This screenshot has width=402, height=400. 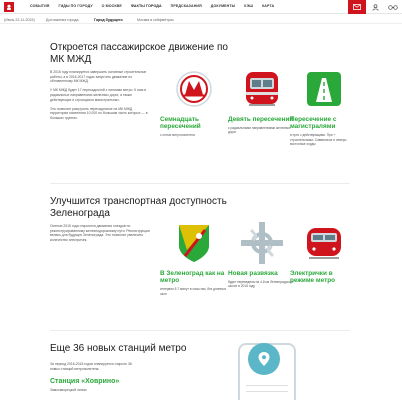 What do you see at coordinates (261, 119) in the screenshot?
I see `feature-title: Девять пересечений` at bounding box center [261, 119].